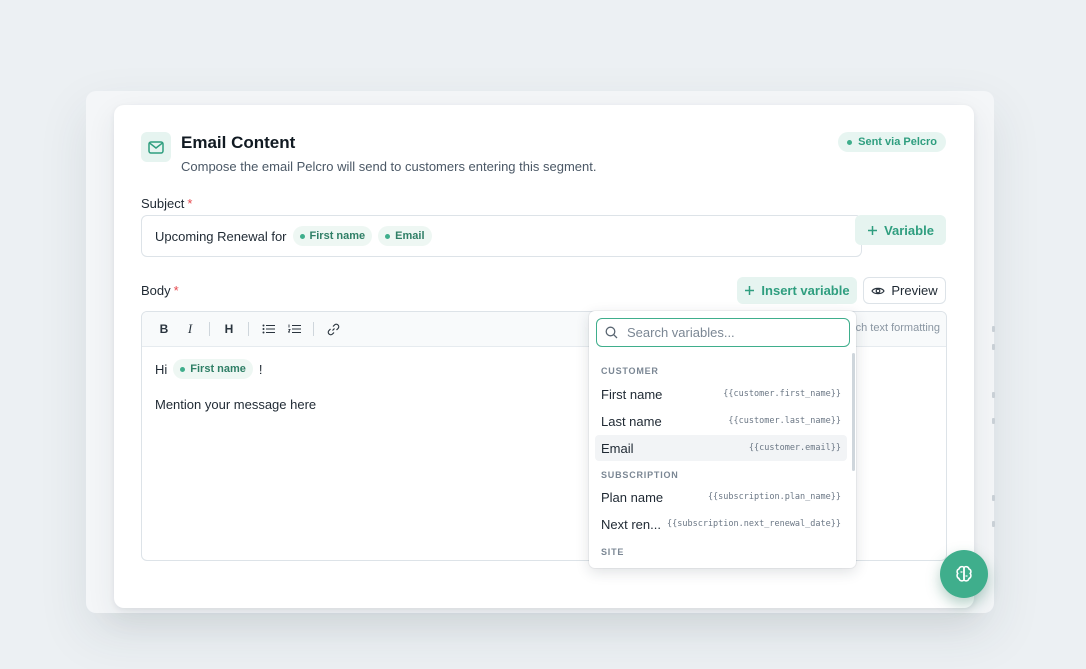 The image size is (1086, 669). I want to click on link-button, so click(333, 329).